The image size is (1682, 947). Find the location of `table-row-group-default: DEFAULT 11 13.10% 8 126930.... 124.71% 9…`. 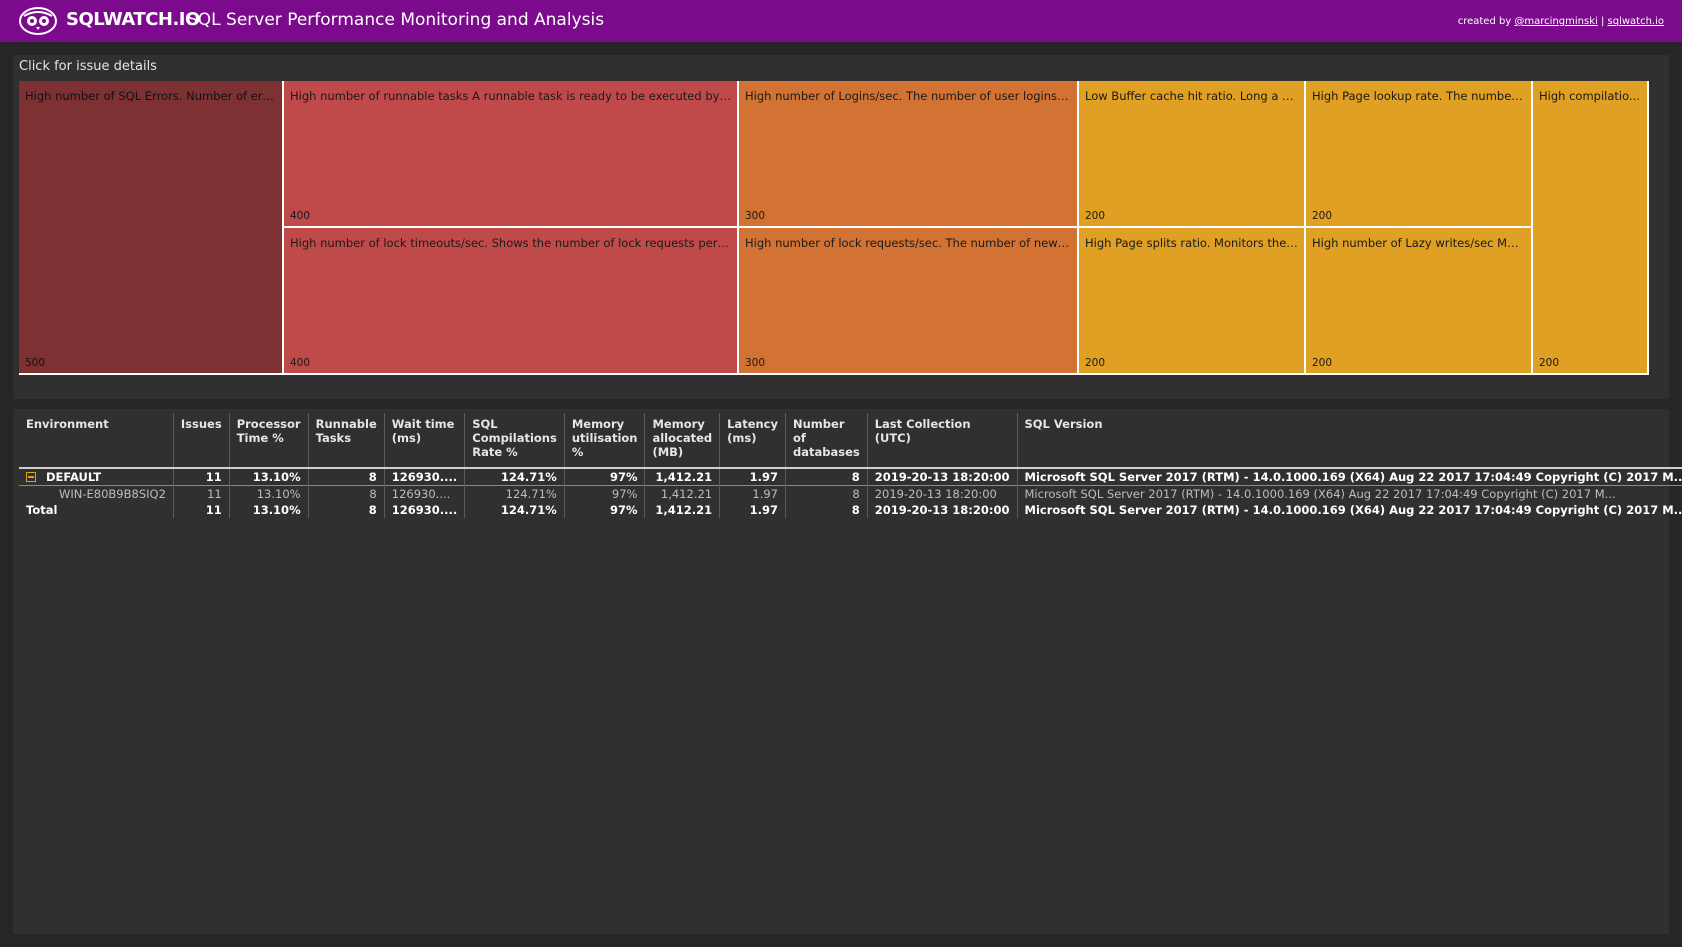

table-row-group-default: DEFAULT 11 13.10% 8 126930.... 124.71% 9… is located at coordinates (850, 477).